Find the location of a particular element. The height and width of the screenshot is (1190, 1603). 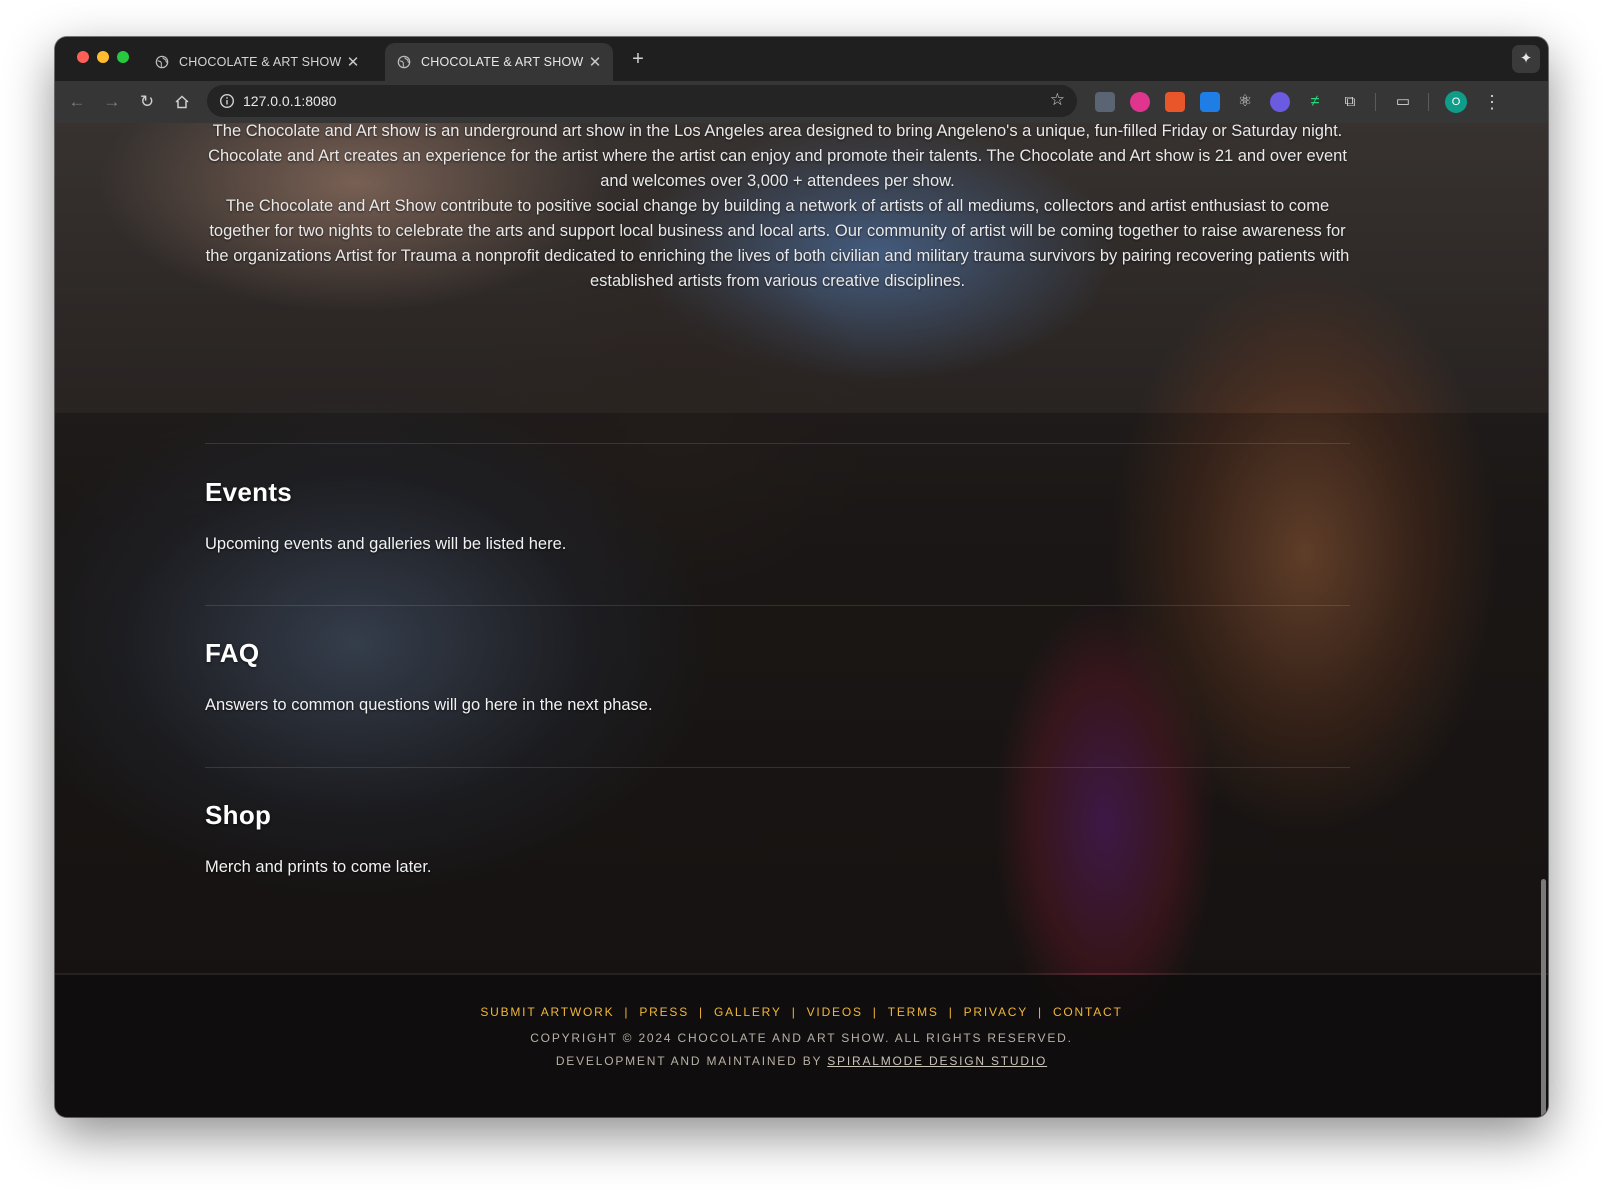

dev-tools-extension-icon is located at coordinates (1105, 102).